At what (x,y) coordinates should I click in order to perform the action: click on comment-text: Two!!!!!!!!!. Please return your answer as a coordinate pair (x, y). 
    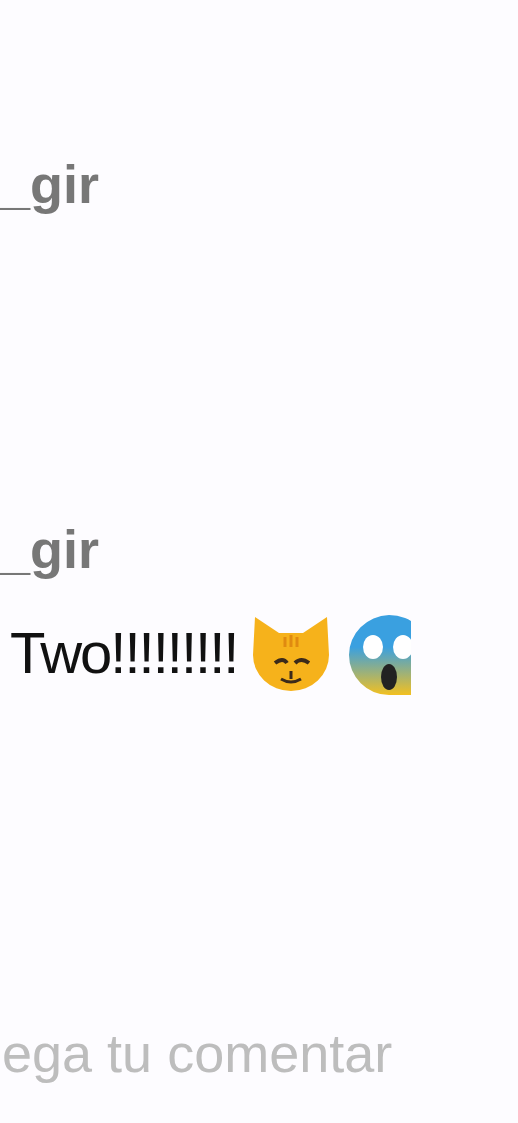
    Looking at the image, I should click on (124, 653).